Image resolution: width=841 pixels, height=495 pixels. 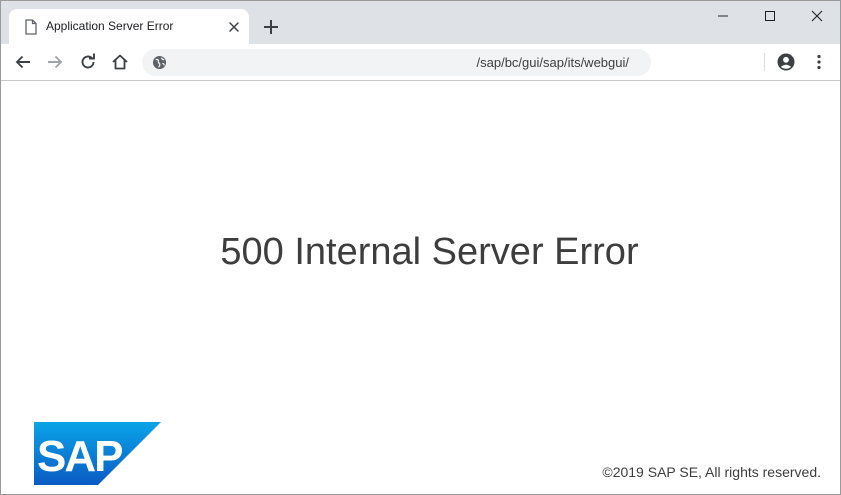 I want to click on minimize-icon, so click(x=723, y=16).